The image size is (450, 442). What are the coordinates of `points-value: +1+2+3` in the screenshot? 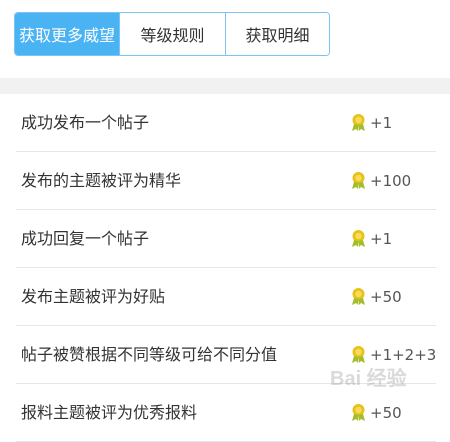 It's located at (403, 354).